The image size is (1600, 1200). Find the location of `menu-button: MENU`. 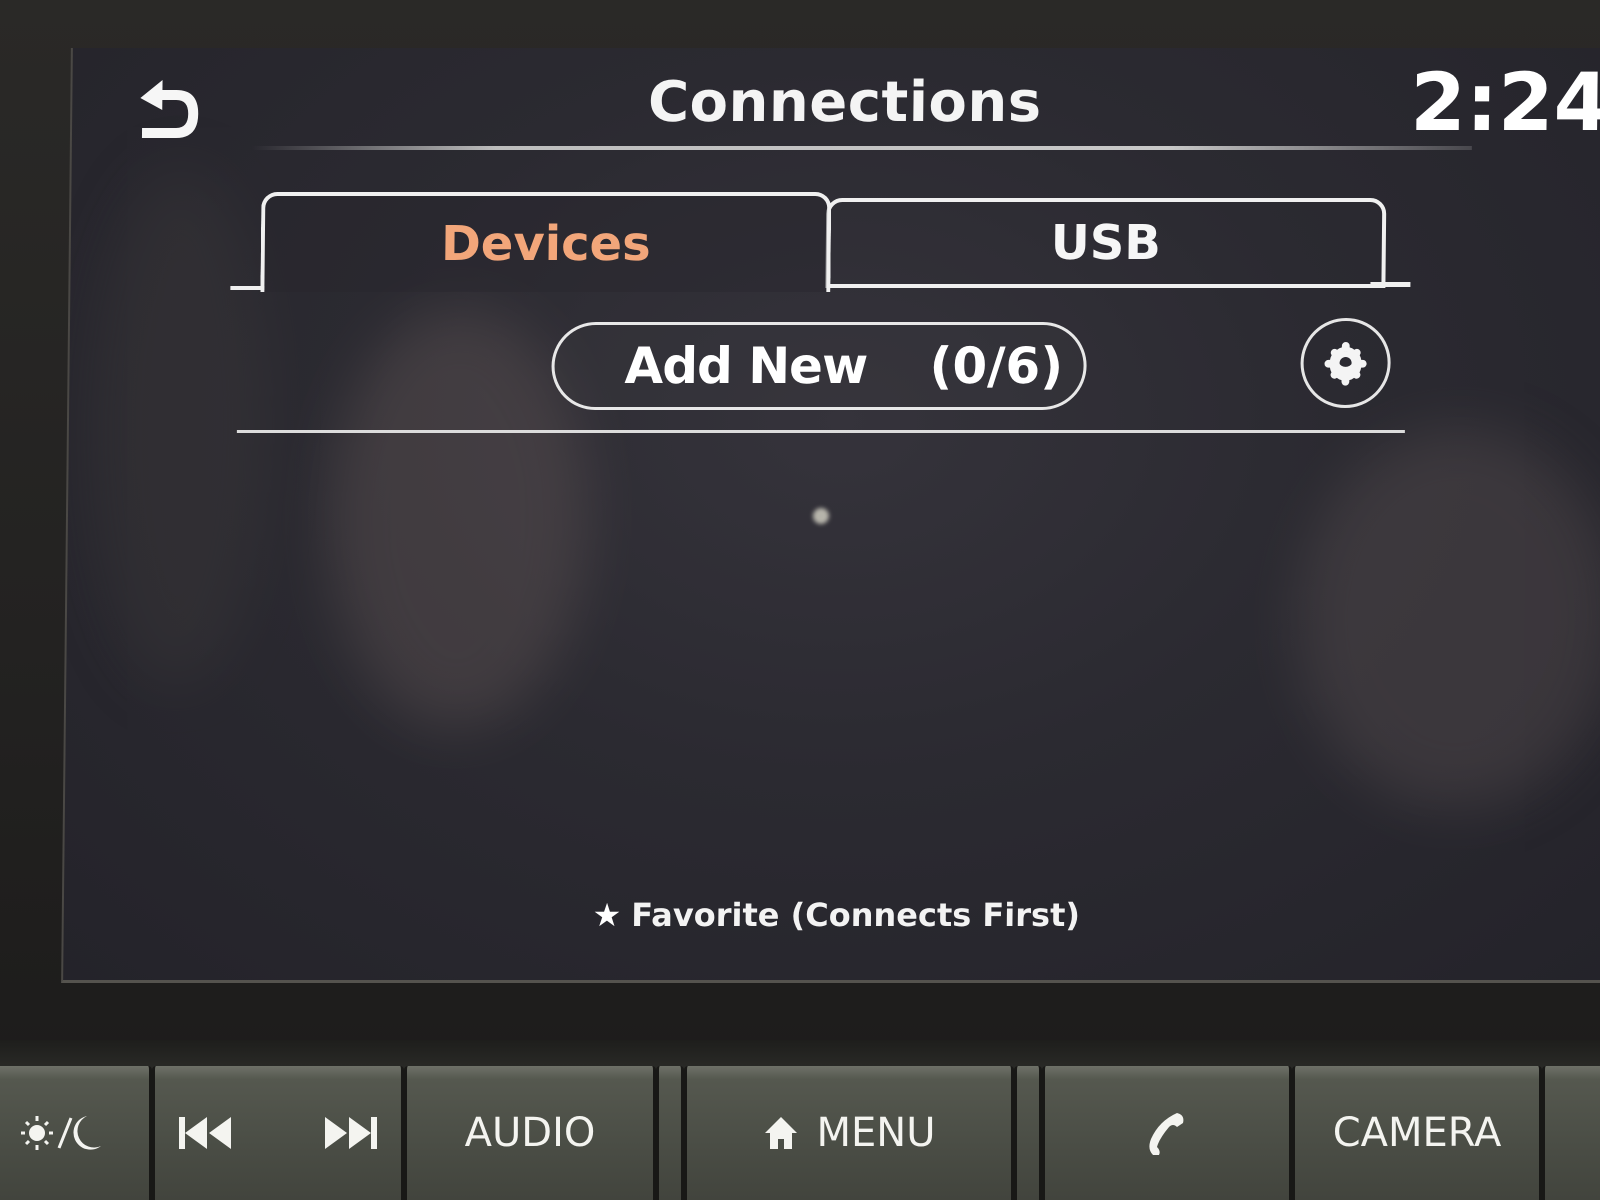

menu-button: MENU is located at coordinates (849, 1133).